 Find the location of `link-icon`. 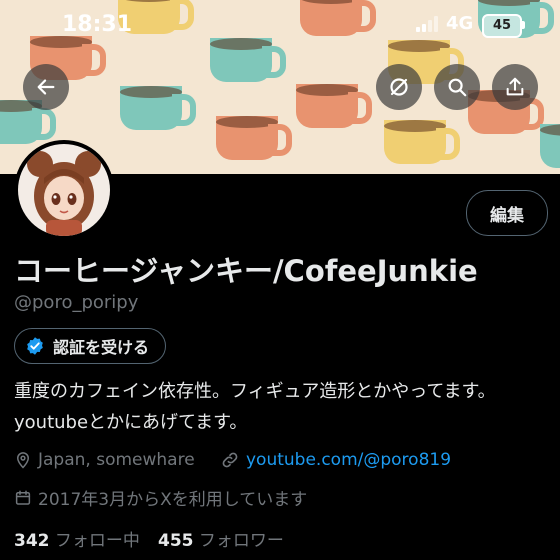

link-icon is located at coordinates (230, 460).